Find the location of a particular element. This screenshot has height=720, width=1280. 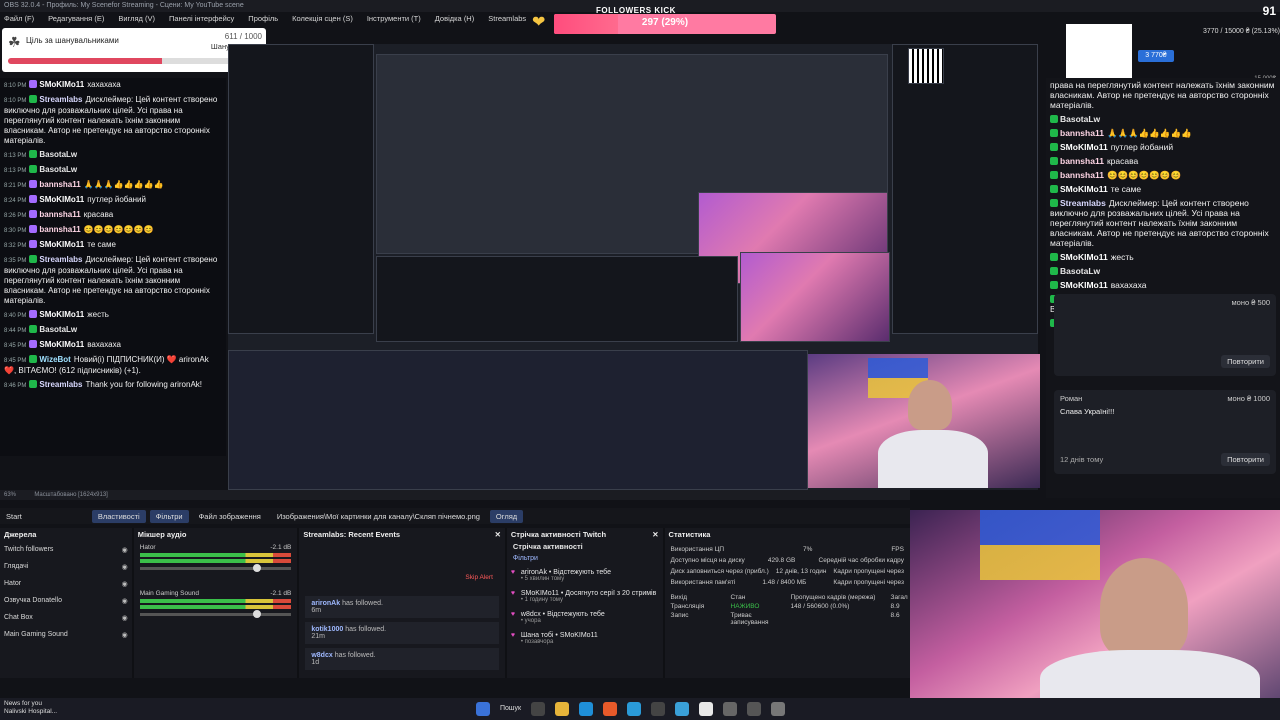

obs-icon is located at coordinates (658, 709).